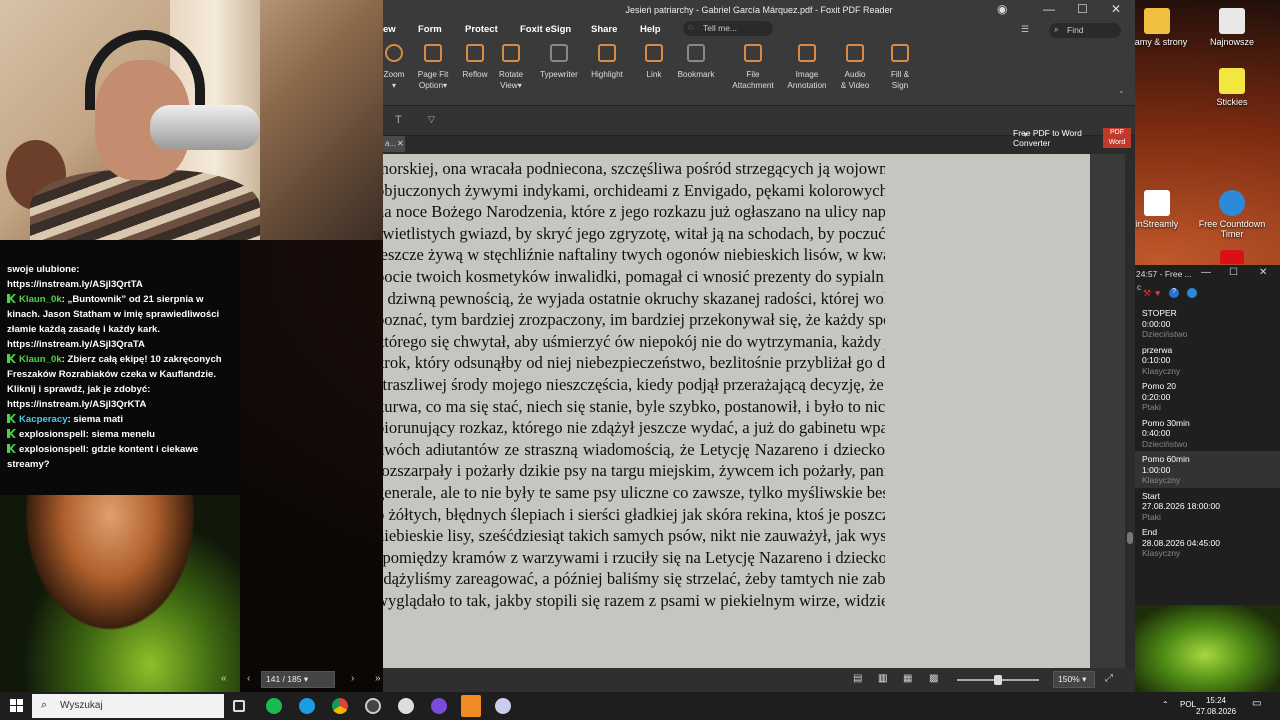 The width and height of the screenshot is (1280, 720). I want to click on facing-page-icon: ▦, so click(907, 678).